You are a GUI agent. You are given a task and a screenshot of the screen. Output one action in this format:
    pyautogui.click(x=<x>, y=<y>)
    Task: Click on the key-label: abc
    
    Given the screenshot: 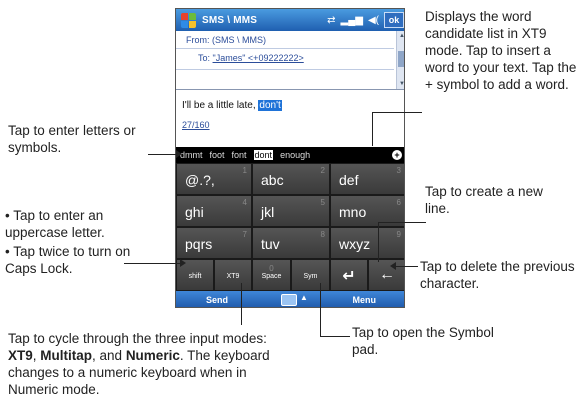 What is the action you would take?
    pyautogui.click(x=272, y=180)
    